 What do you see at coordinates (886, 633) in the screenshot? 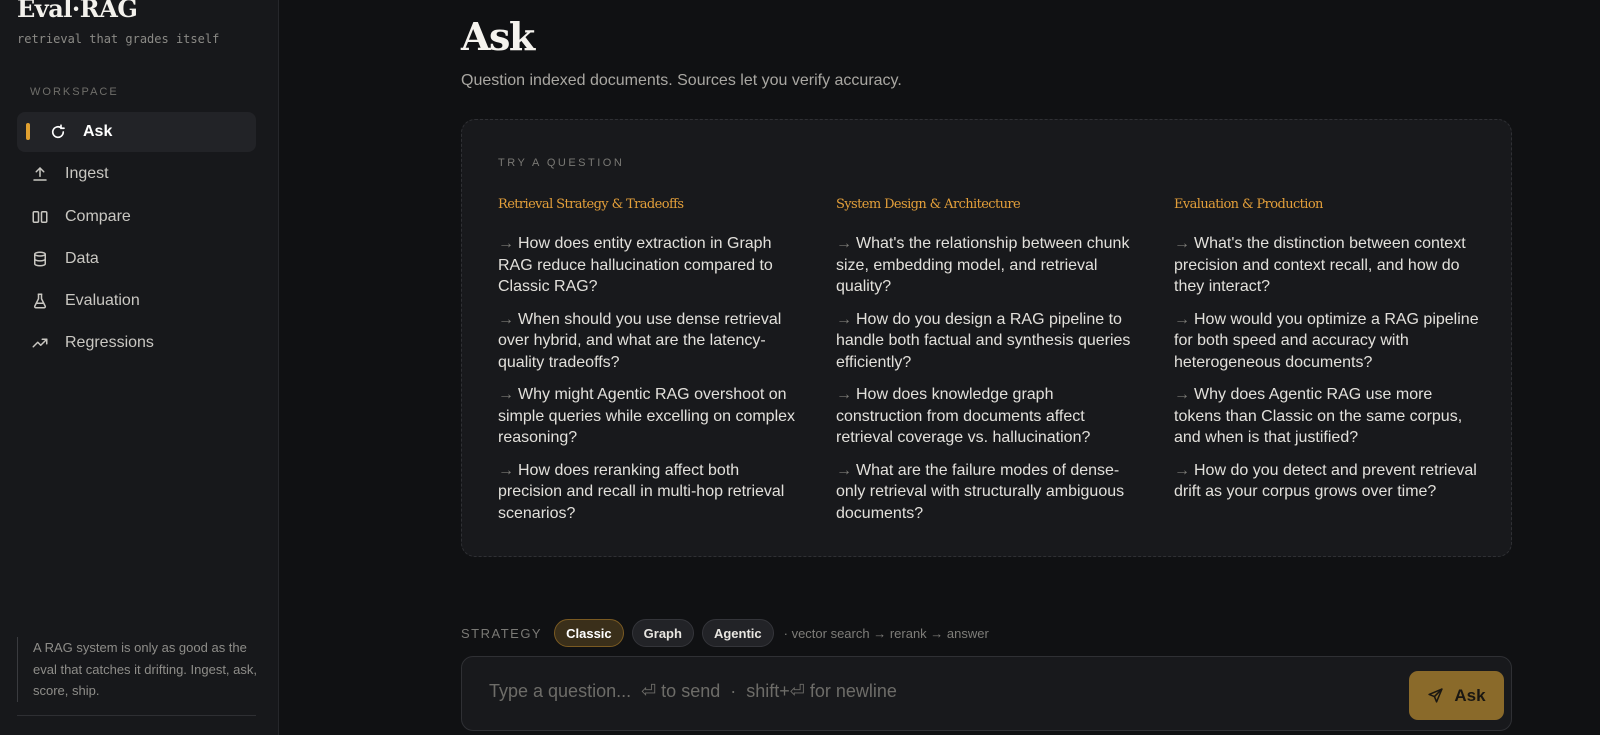
I see `strategy-hint: · vector search → rerank → answer` at bounding box center [886, 633].